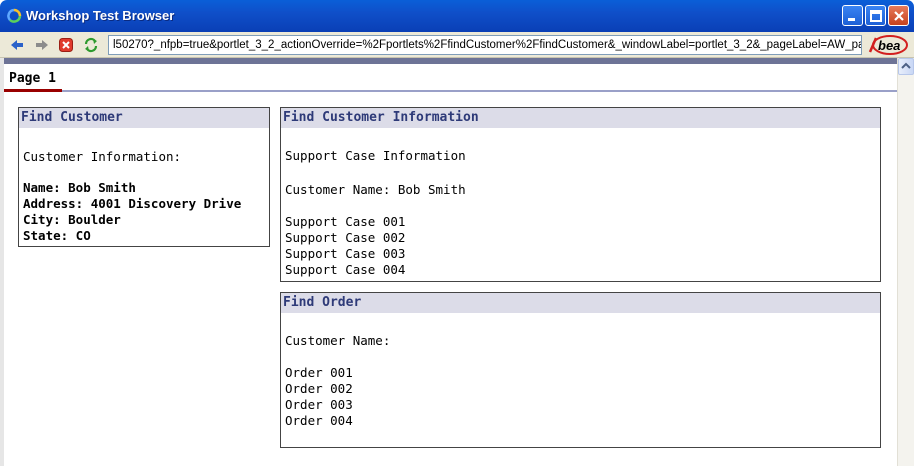 The width and height of the screenshot is (914, 466). What do you see at coordinates (319, 420) in the screenshot?
I see `order-item: Order 004` at bounding box center [319, 420].